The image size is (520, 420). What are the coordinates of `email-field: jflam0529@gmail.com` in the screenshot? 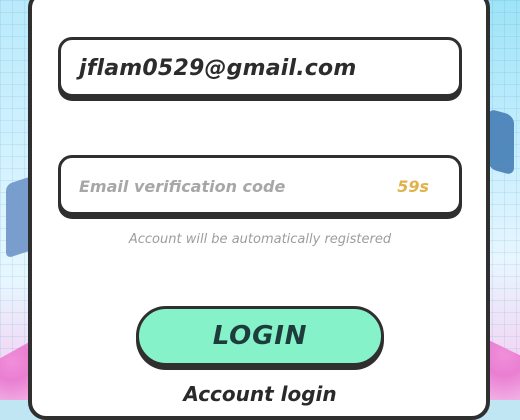 It's located at (260, 67).